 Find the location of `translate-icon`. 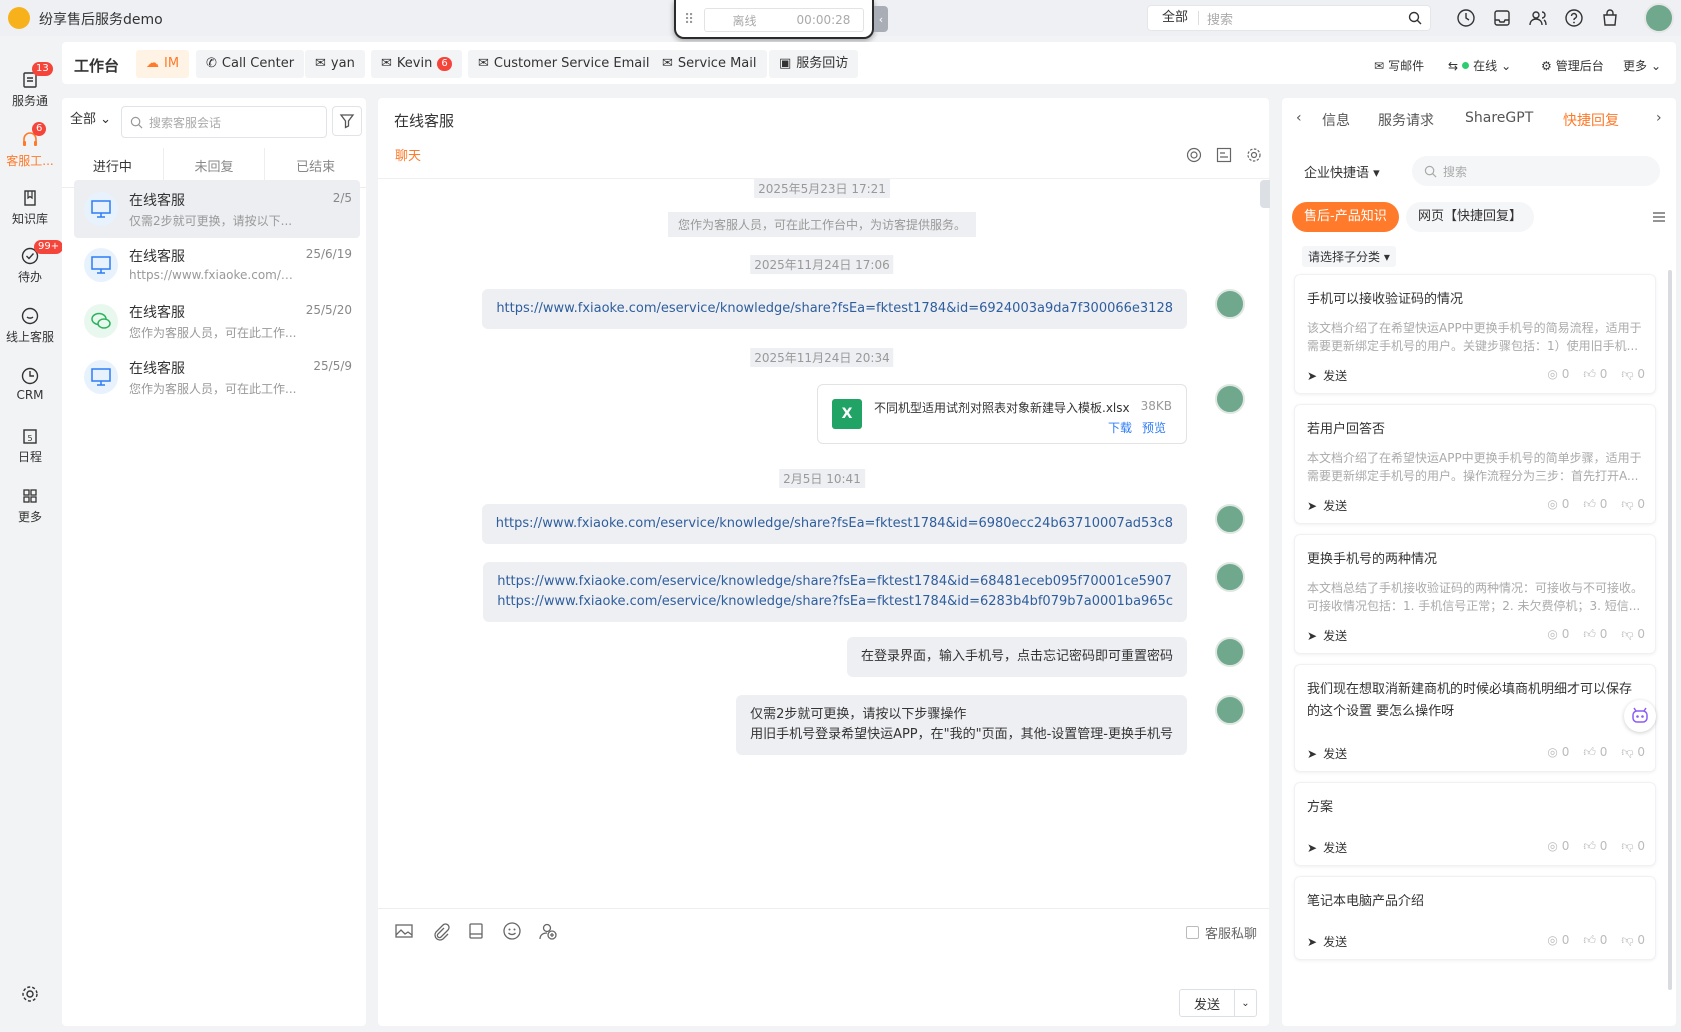

translate-icon is located at coordinates (1224, 155).